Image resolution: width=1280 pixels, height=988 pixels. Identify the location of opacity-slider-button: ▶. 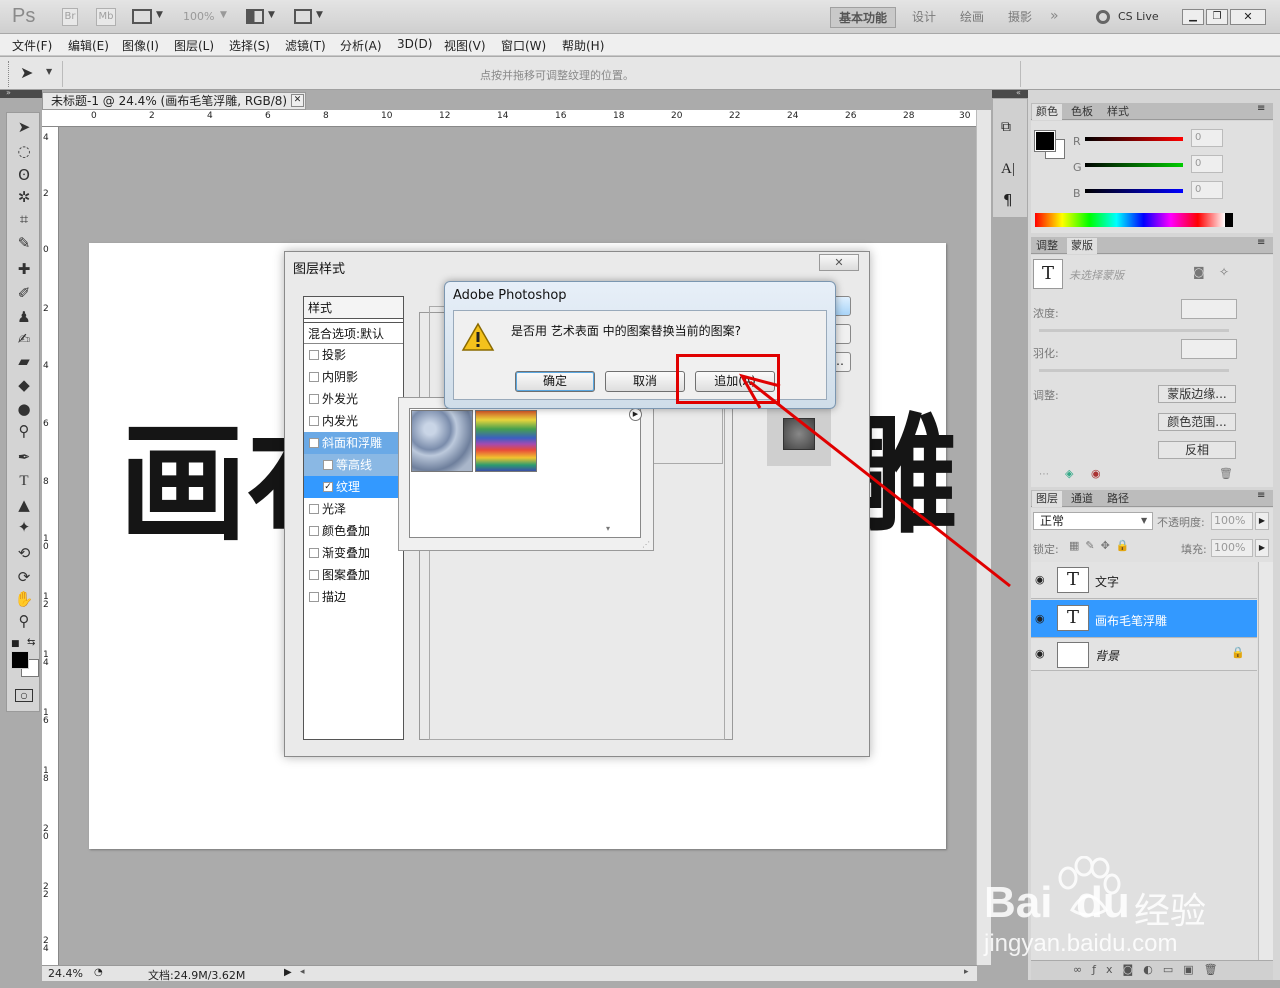
(1262, 521).